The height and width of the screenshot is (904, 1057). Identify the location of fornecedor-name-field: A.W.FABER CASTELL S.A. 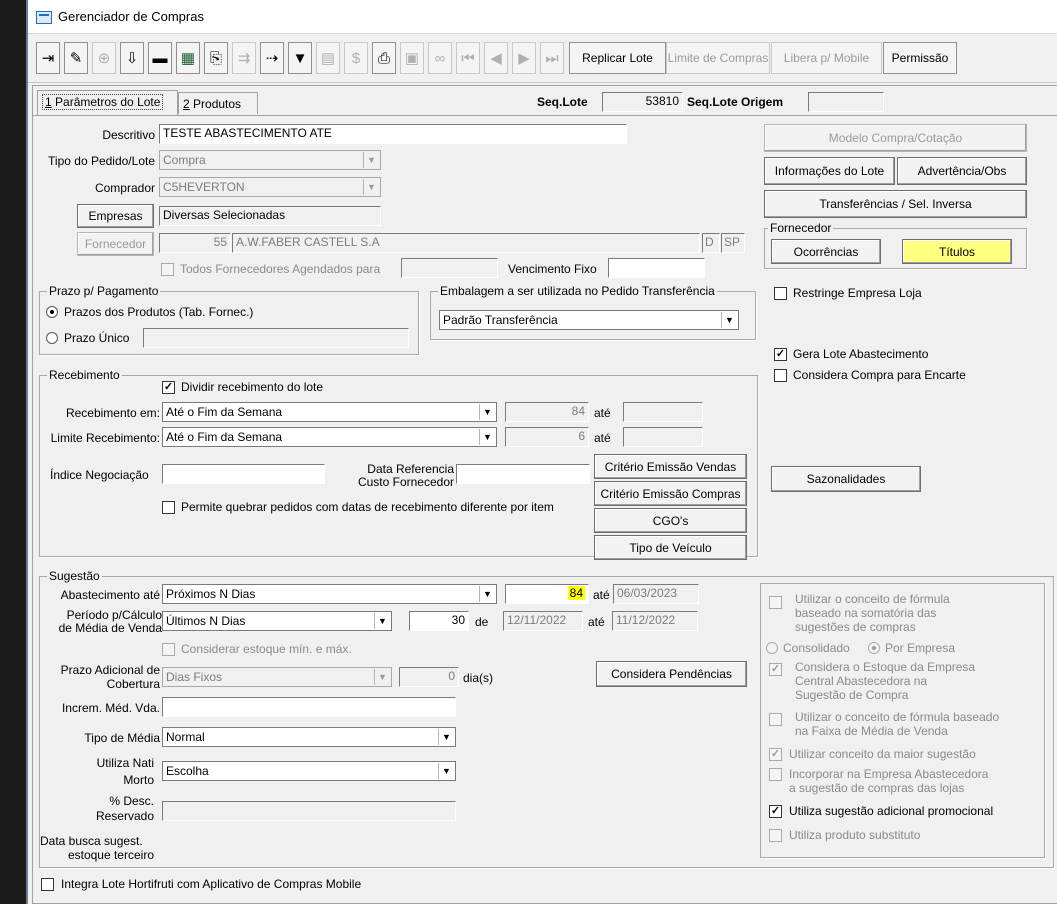
(466, 243).